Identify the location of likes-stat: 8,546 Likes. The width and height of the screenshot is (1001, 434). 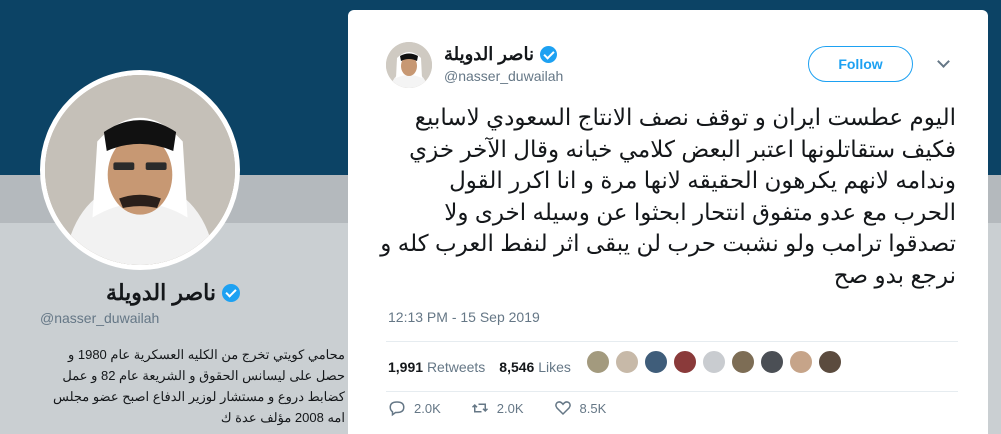
(535, 367).